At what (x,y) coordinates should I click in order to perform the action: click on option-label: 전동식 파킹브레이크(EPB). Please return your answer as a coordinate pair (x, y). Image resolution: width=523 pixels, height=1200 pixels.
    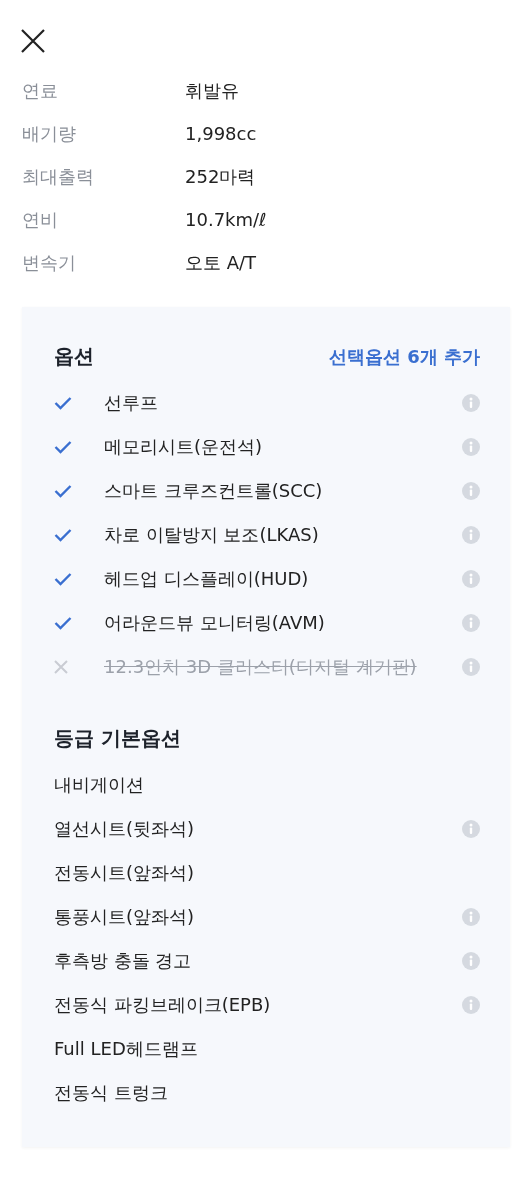
    Looking at the image, I should click on (163, 1005).